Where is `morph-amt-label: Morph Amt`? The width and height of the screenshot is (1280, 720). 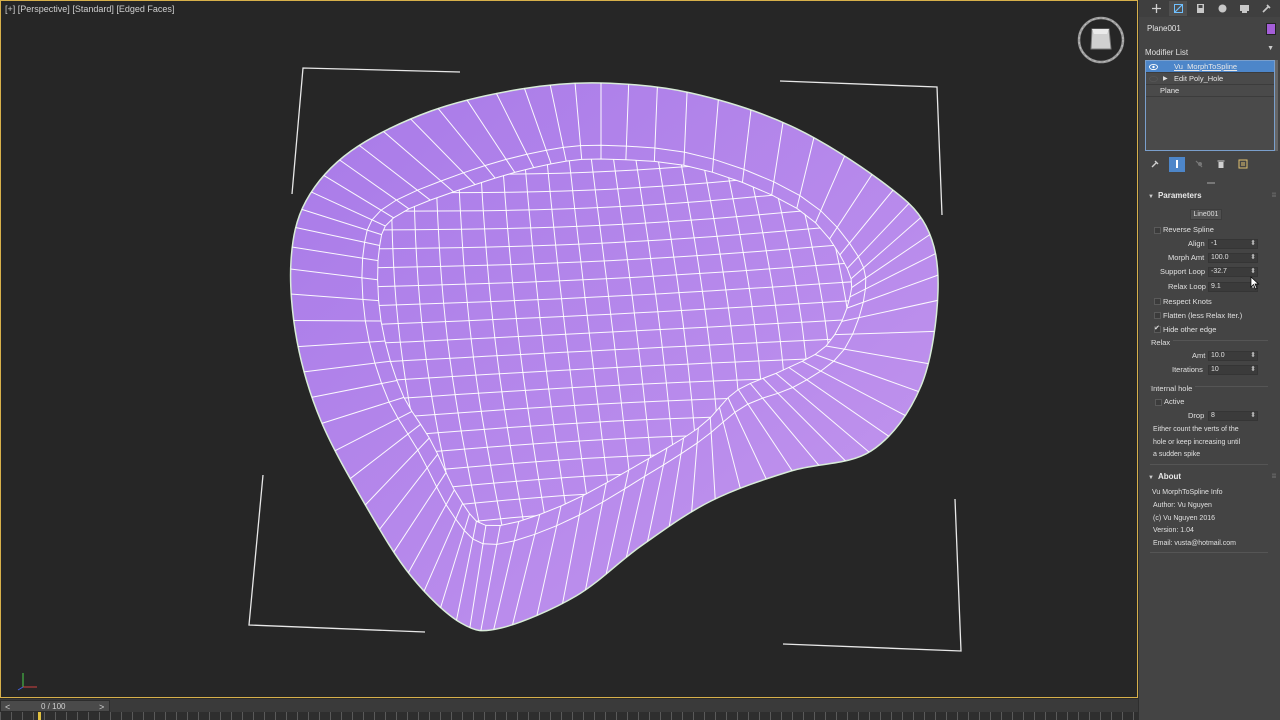 morph-amt-label: Morph Amt is located at coordinates (1186, 257).